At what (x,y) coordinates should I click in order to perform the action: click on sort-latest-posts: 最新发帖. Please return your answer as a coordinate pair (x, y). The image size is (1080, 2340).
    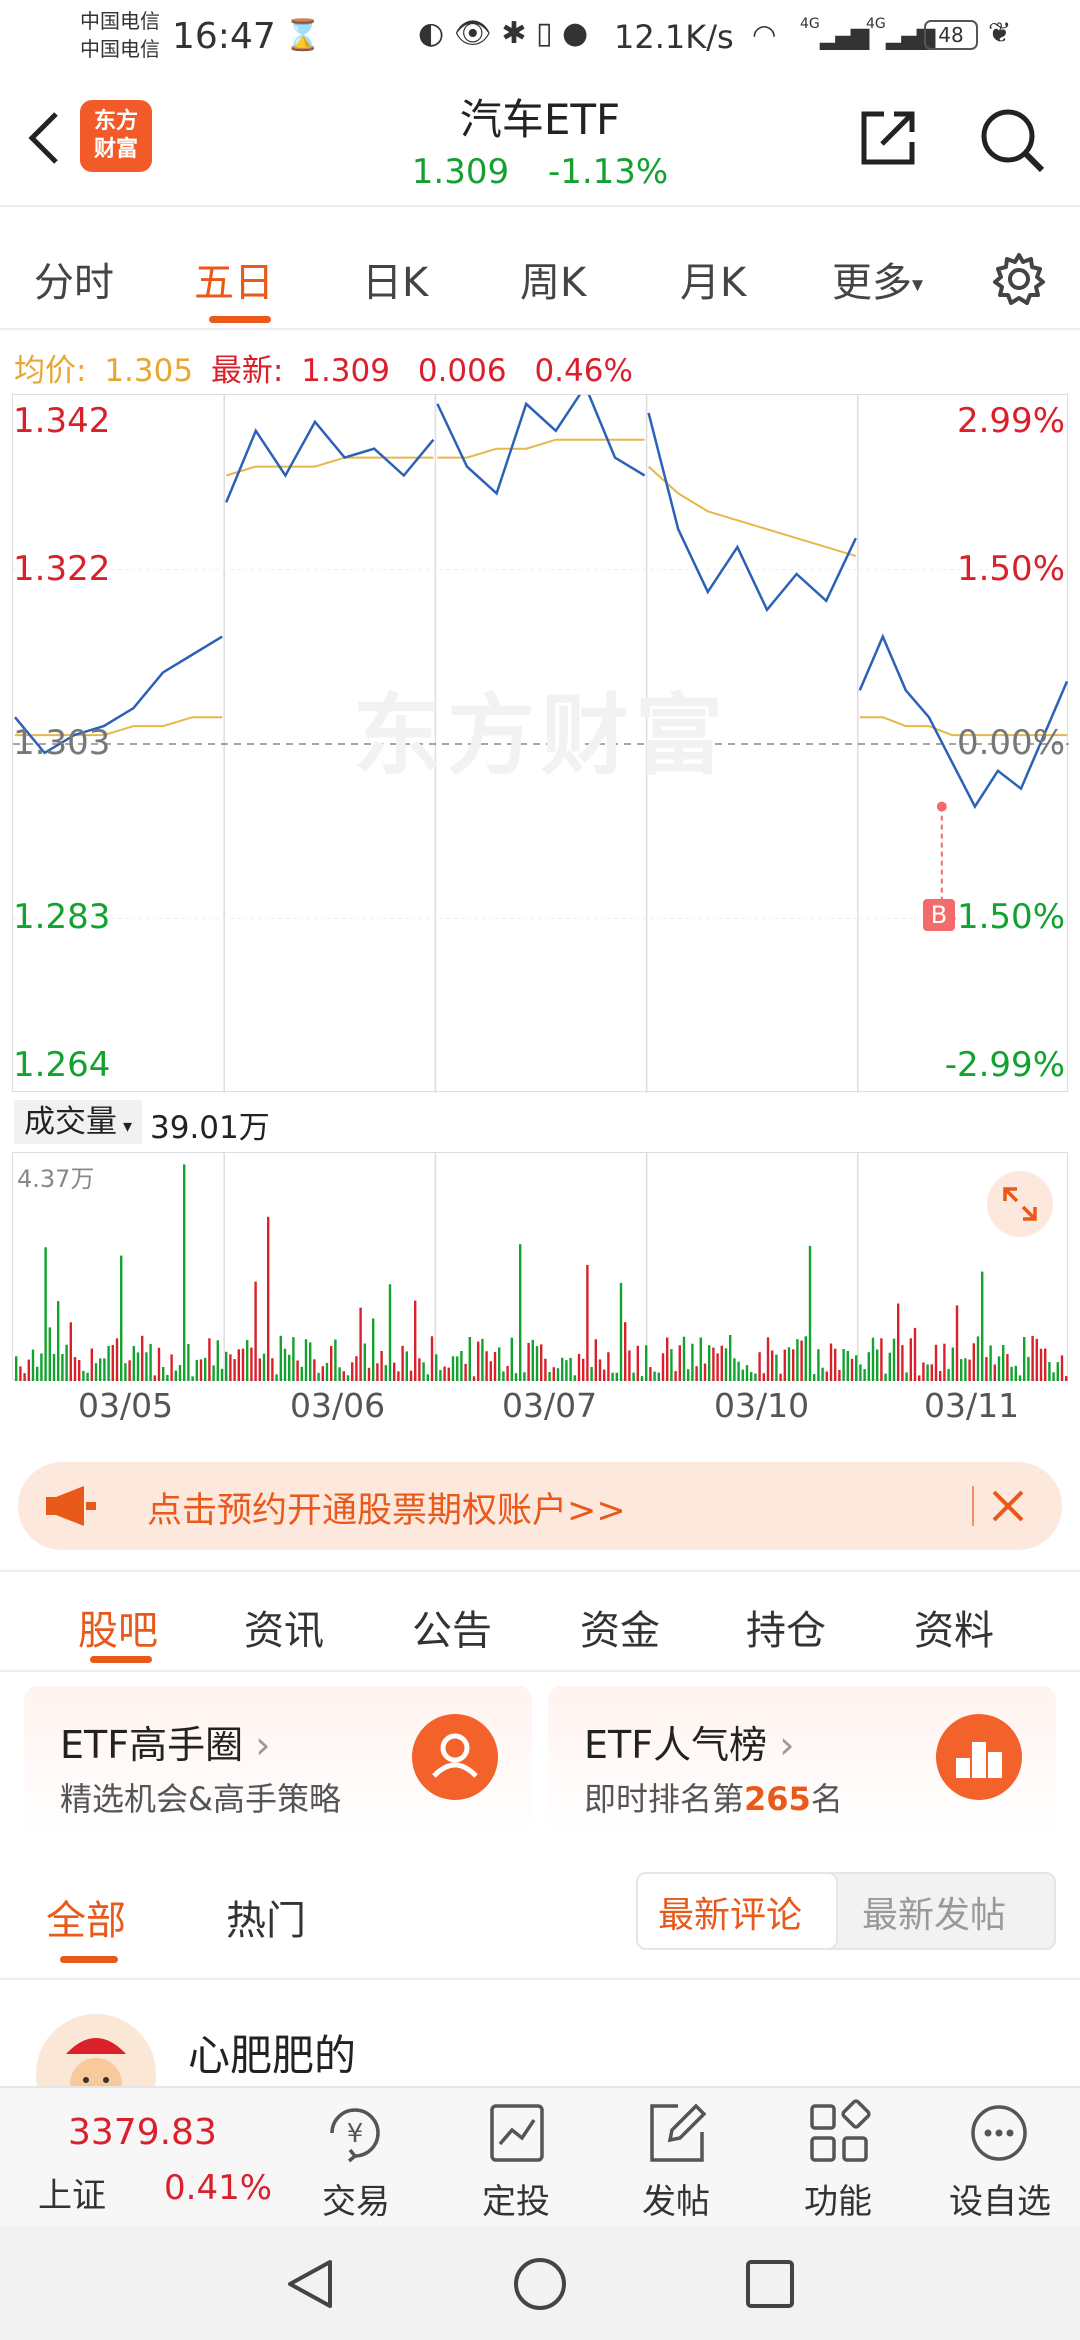
    Looking at the image, I should click on (934, 1912).